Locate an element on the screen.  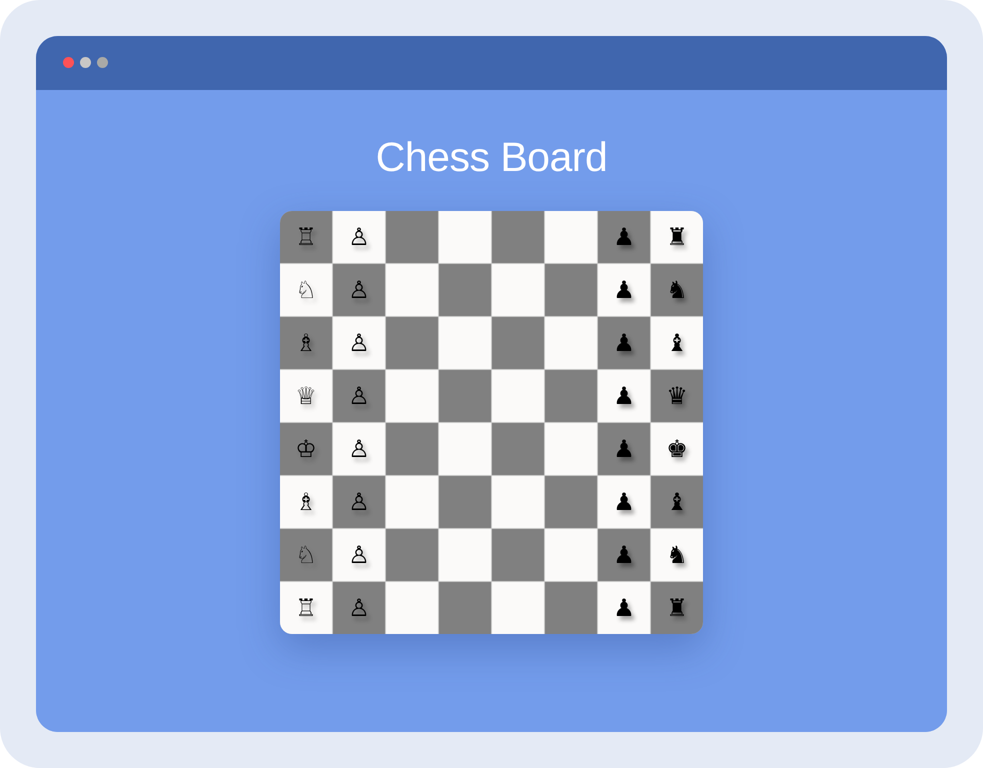
page-title: Chess Board is located at coordinates (492, 157).